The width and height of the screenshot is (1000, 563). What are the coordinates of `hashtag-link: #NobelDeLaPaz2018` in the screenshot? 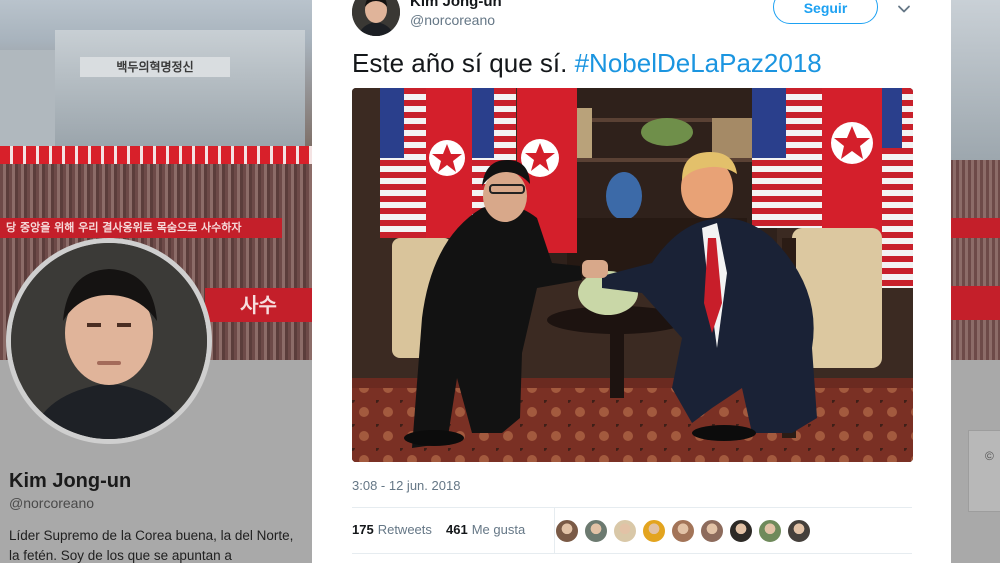 It's located at (698, 63).